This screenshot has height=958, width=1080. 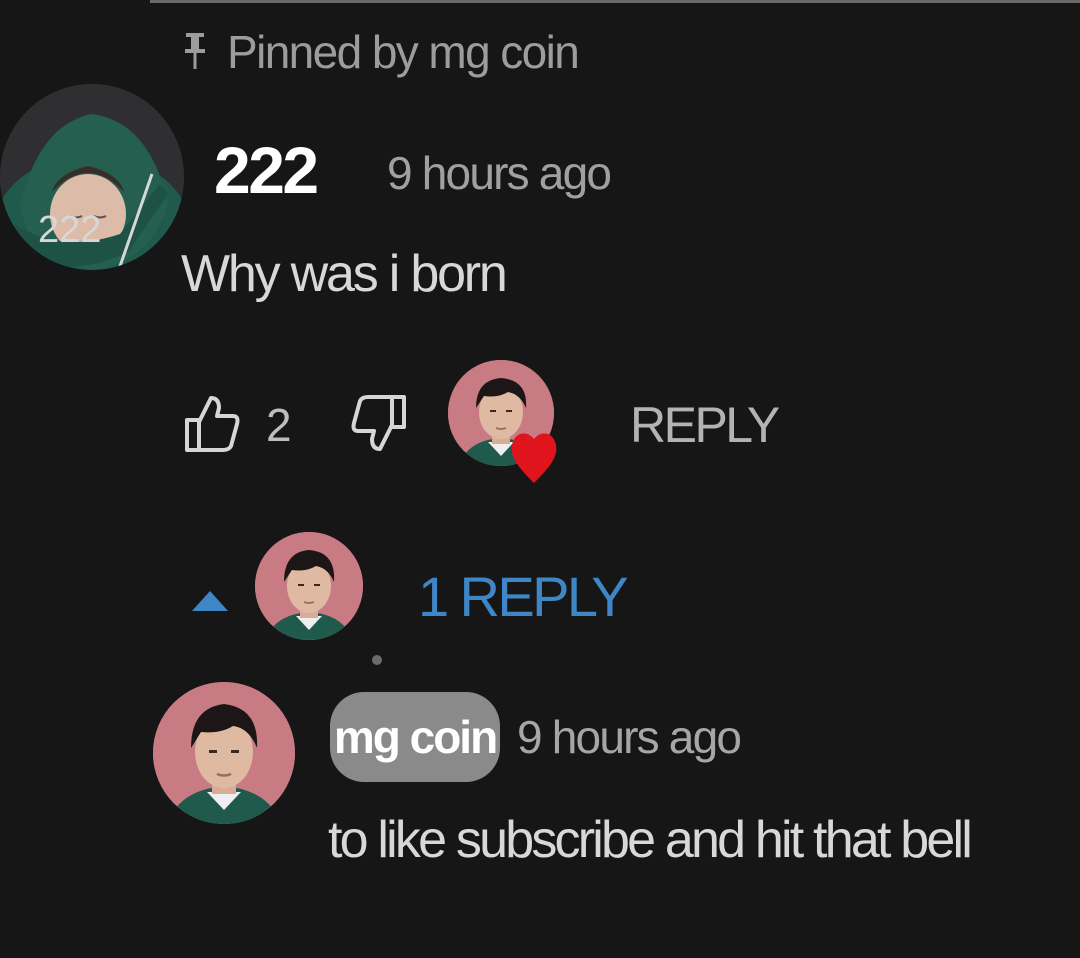 I want to click on comment-author: 222, so click(x=266, y=170).